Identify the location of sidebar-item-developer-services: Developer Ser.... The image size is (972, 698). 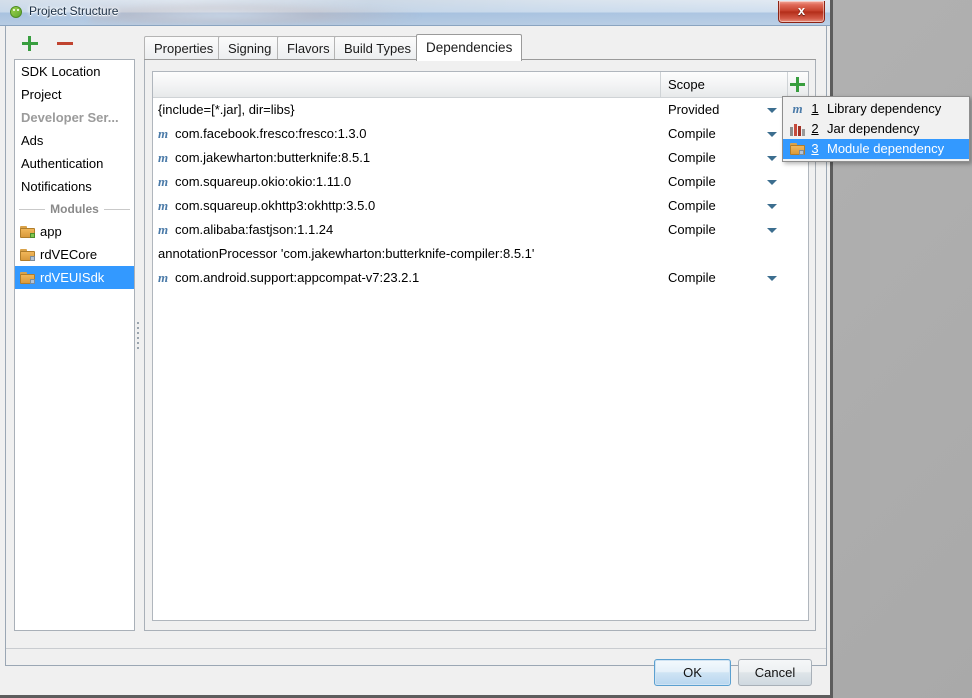
(70, 117).